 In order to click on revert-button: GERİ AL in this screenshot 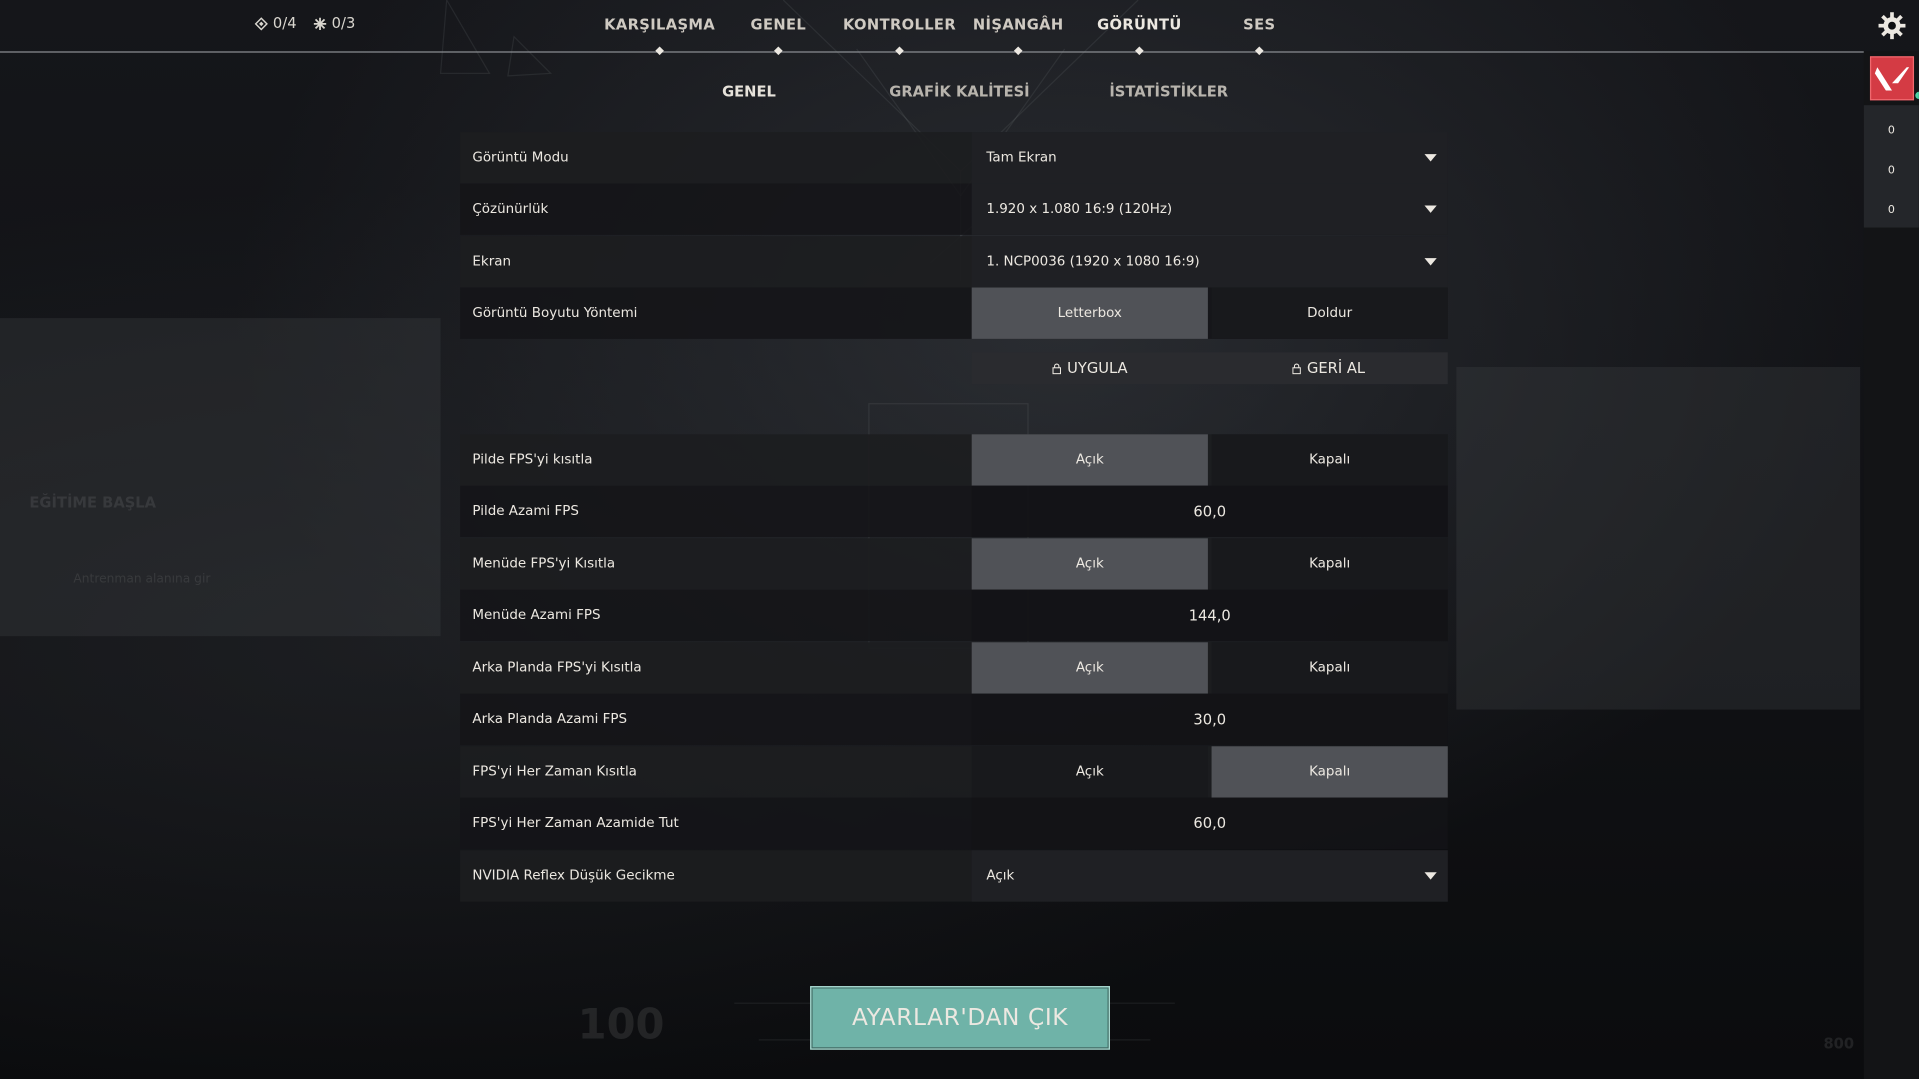, I will do `click(1328, 368)`.